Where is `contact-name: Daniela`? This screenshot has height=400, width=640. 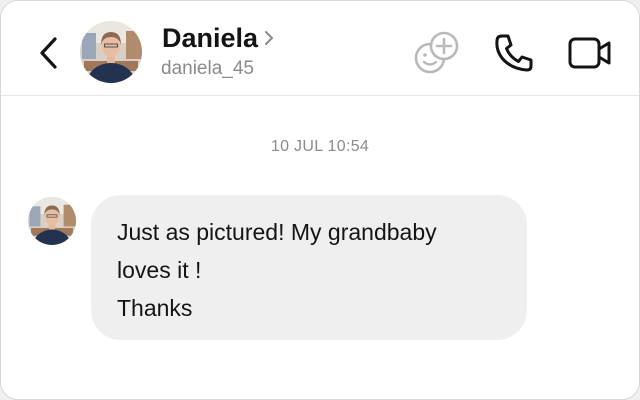 contact-name: Daniela is located at coordinates (210, 38).